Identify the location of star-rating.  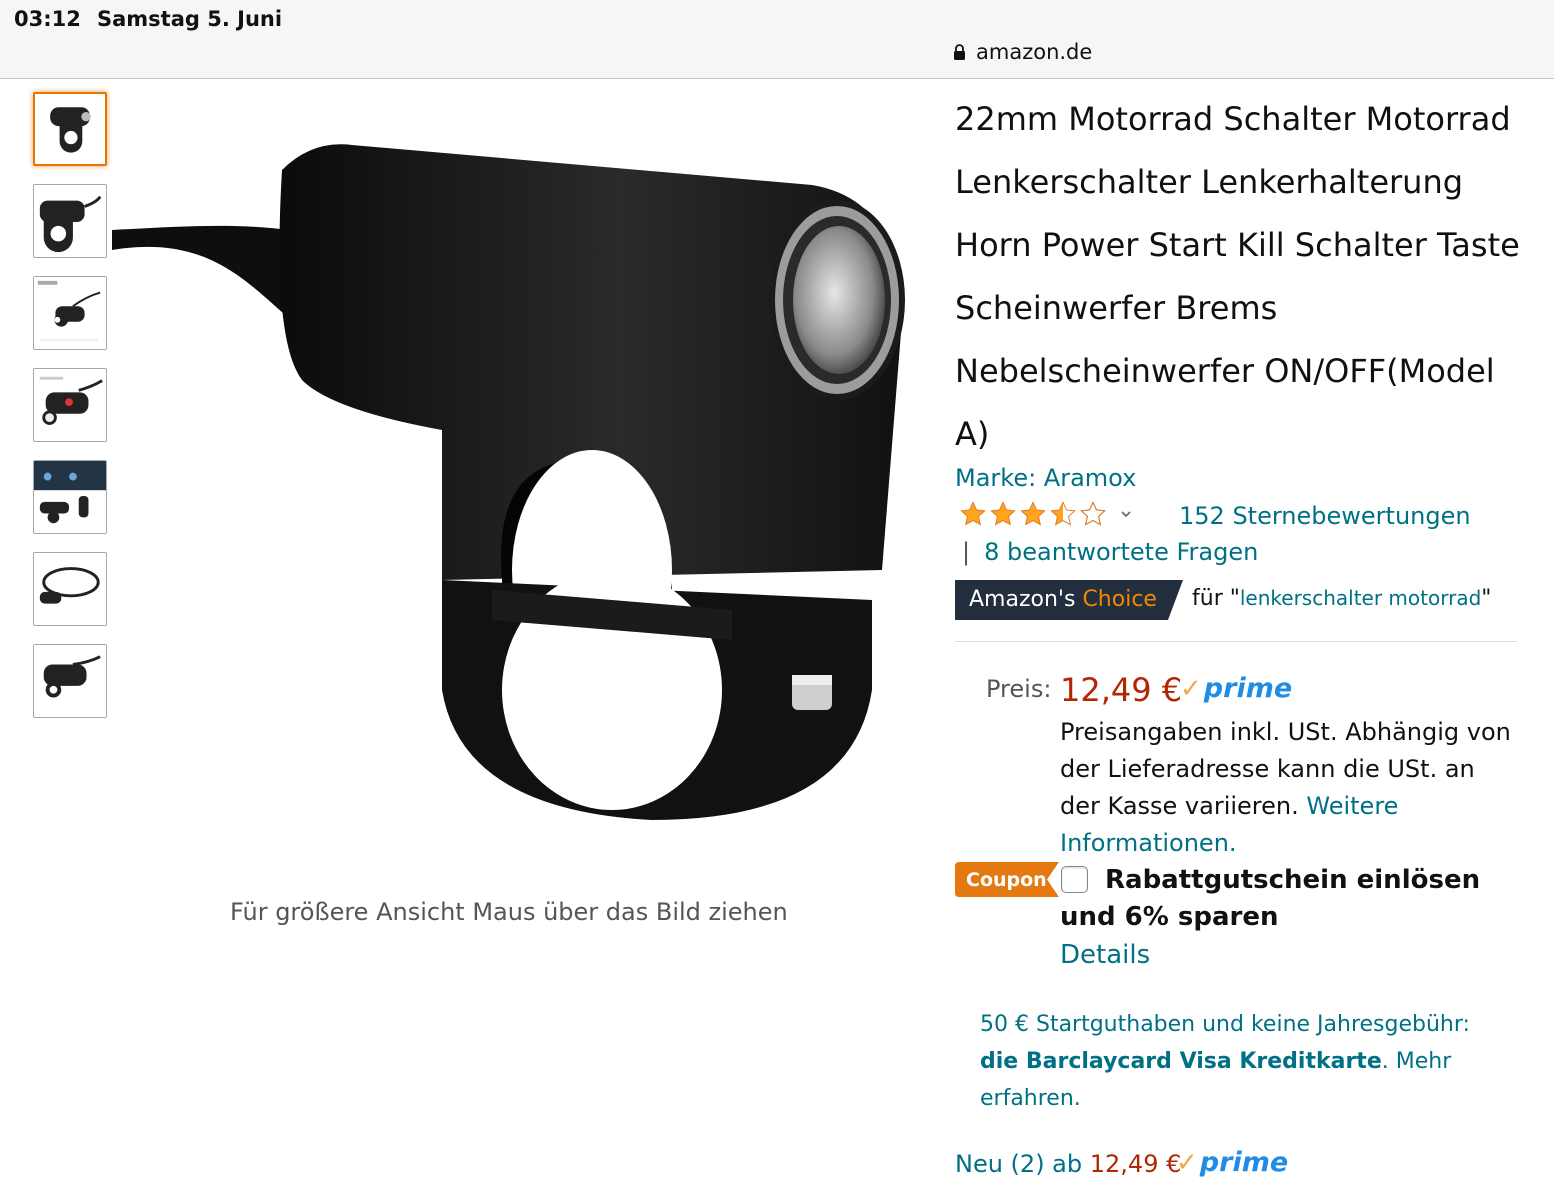
(1046, 514).